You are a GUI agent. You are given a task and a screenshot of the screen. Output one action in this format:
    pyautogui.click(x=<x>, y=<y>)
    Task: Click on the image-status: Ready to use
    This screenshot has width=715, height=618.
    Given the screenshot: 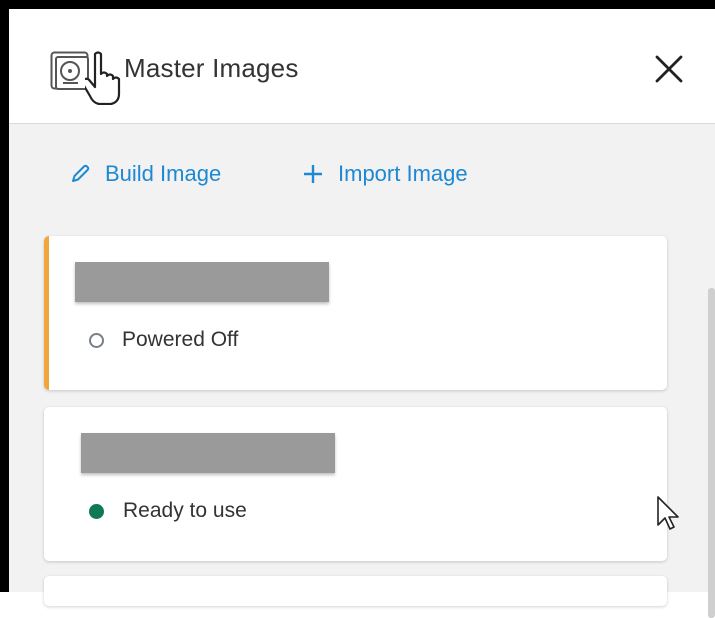 What is the action you would take?
    pyautogui.click(x=168, y=511)
    